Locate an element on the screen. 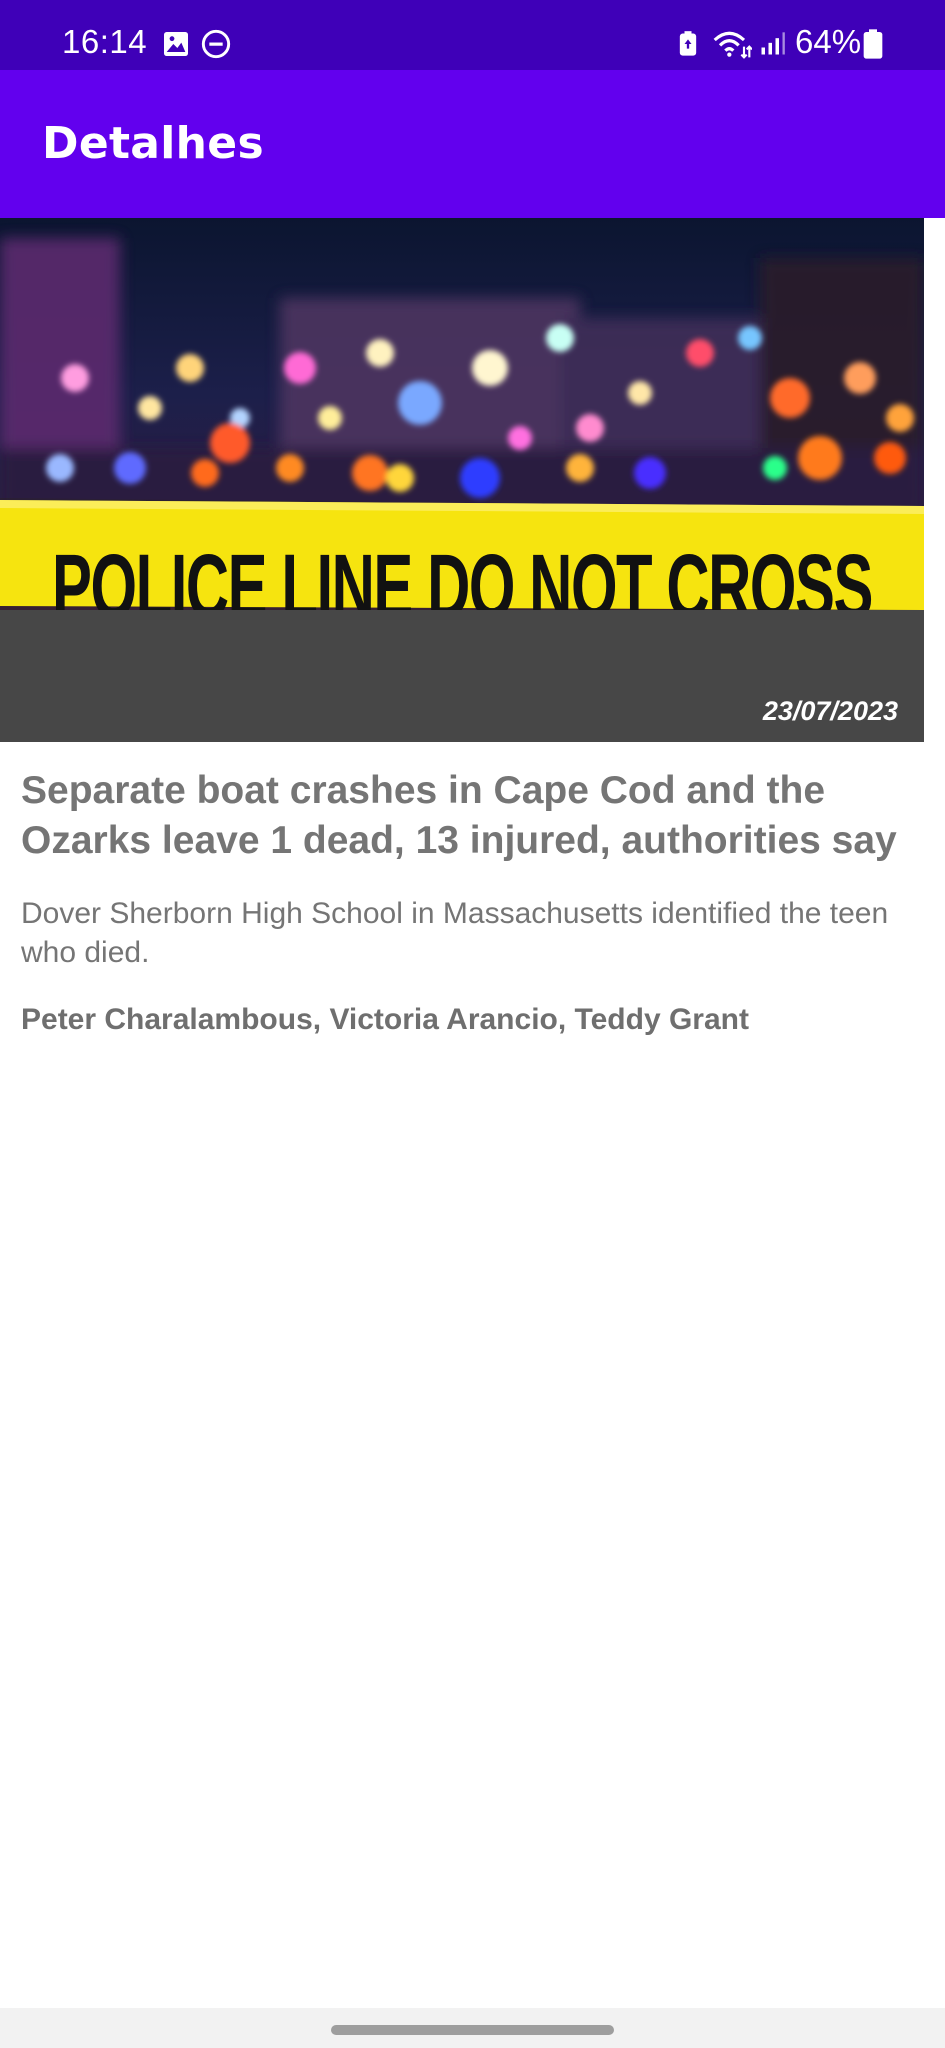 The width and height of the screenshot is (945, 2048). app-bar: Detalhes is located at coordinates (472, 144).